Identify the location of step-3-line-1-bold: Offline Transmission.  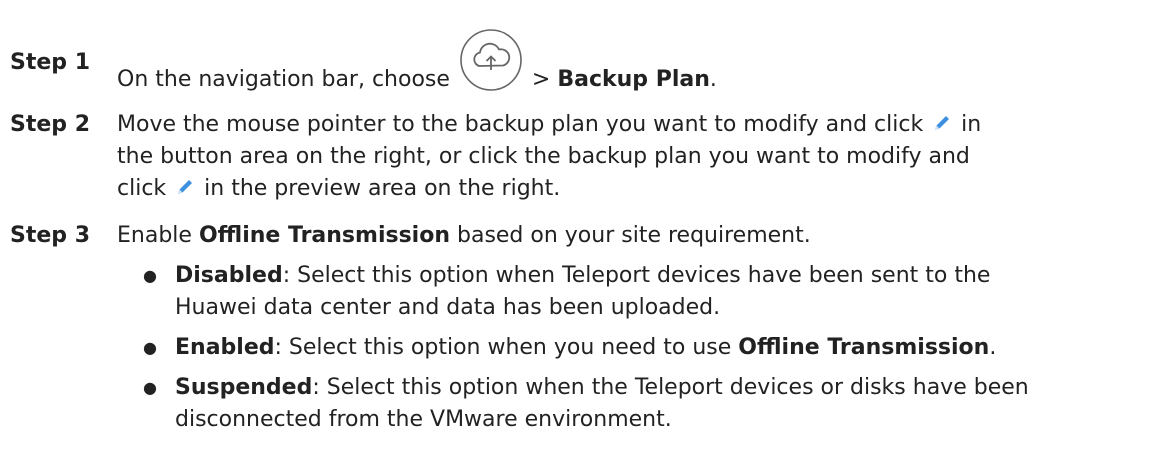
(324, 235).